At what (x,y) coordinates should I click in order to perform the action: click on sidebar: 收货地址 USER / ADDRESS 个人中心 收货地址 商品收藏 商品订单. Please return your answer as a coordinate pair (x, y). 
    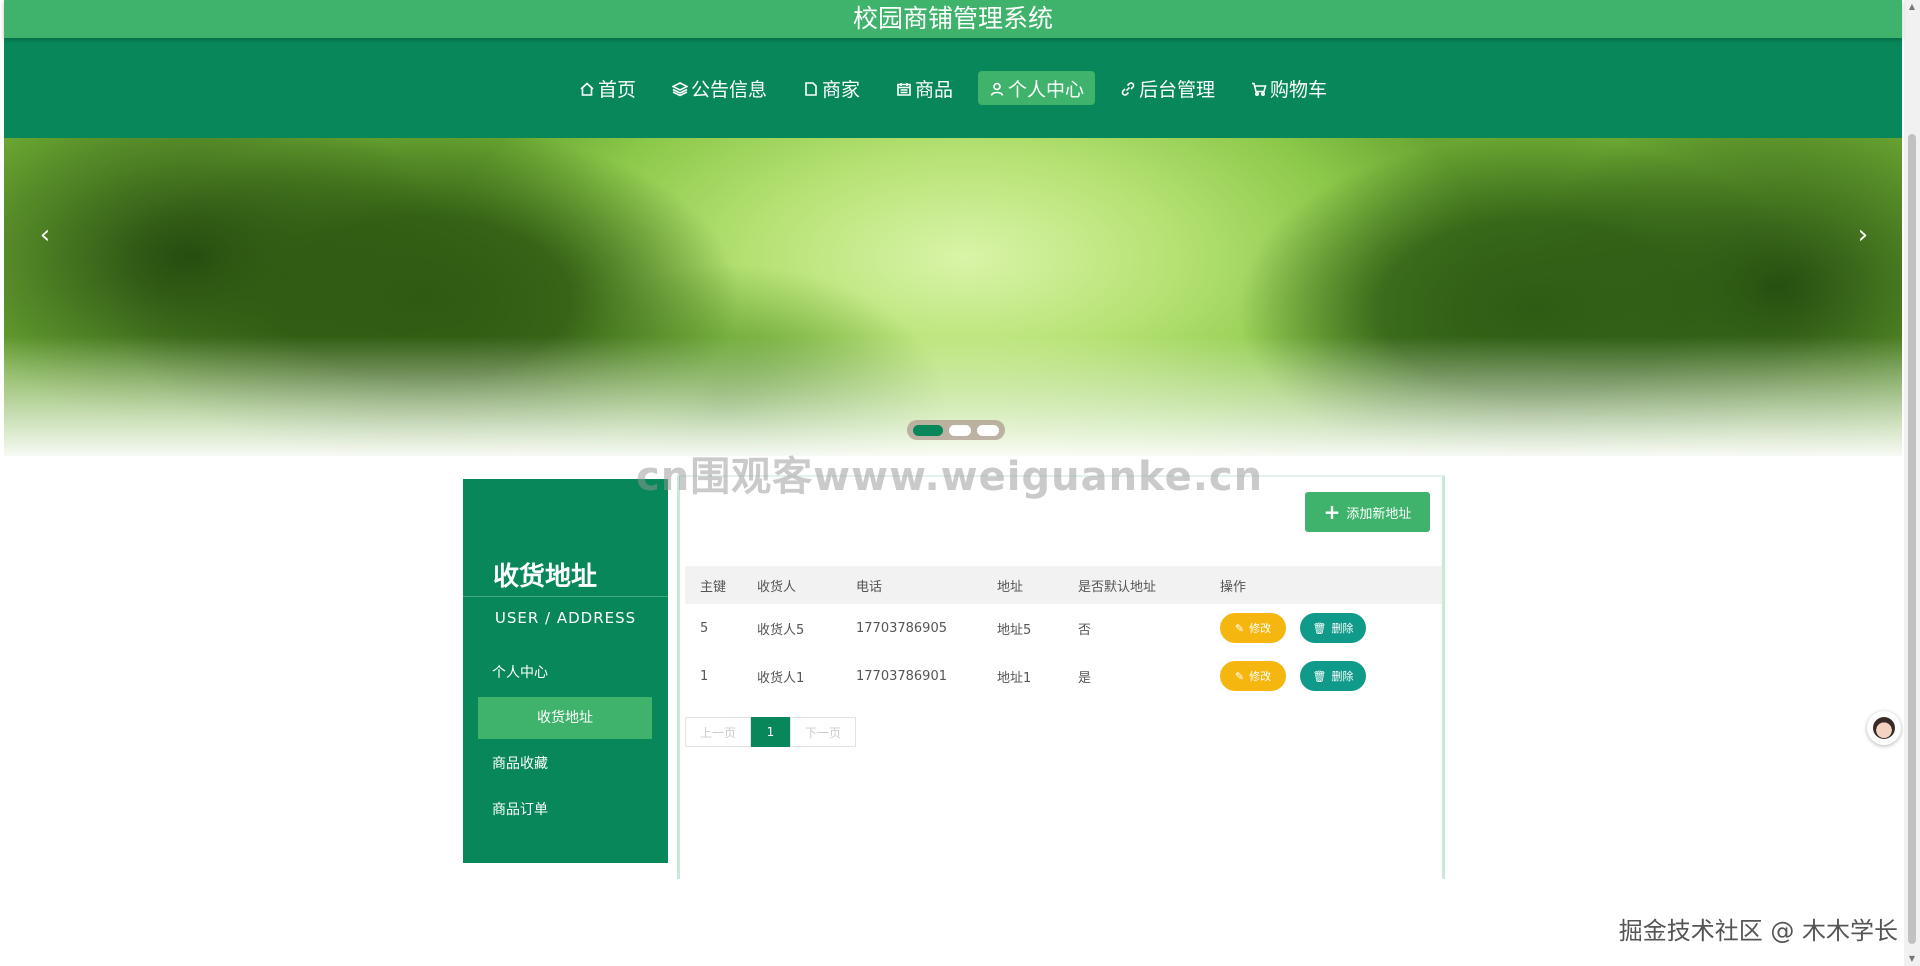
    Looking at the image, I should click on (573, 671).